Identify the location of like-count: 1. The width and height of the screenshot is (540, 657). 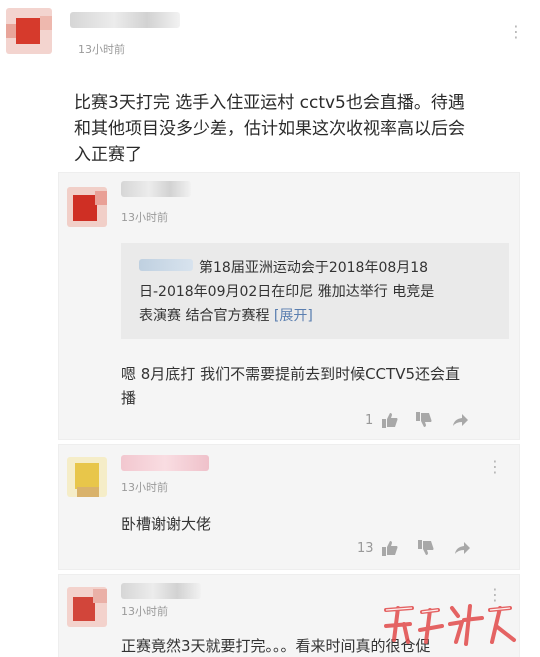
(369, 420).